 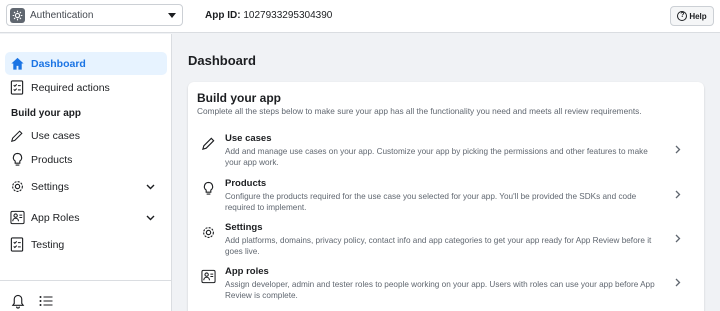 I want to click on sidebar-item-label: Required actions, so click(x=70, y=87).